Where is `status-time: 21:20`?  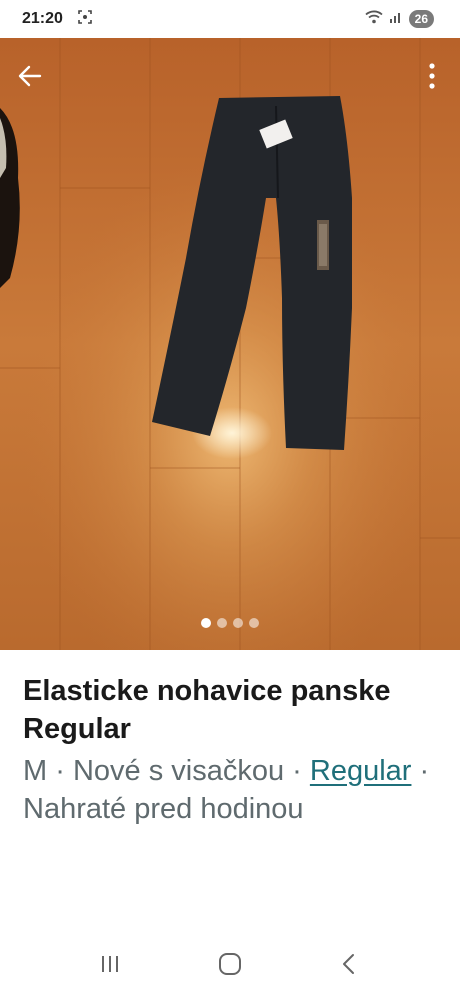 status-time: 21:20 is located at coordinates (42, 18).